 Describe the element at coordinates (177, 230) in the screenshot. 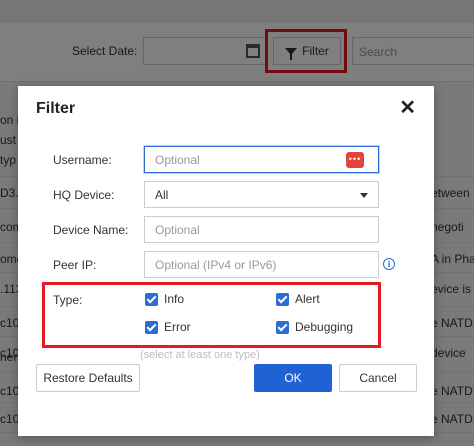

I see `device-name-placeholder: Optional` at that location.